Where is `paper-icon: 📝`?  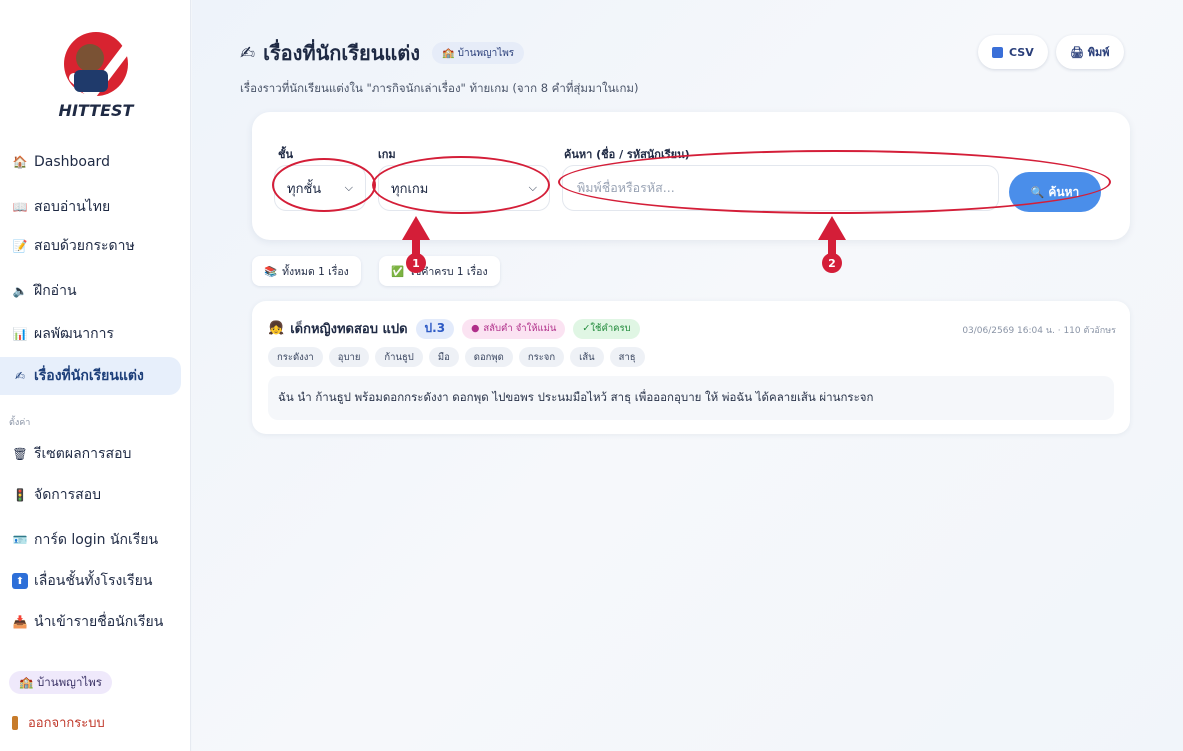 paper-icon: 📝 is located at coordinates (20, 246).